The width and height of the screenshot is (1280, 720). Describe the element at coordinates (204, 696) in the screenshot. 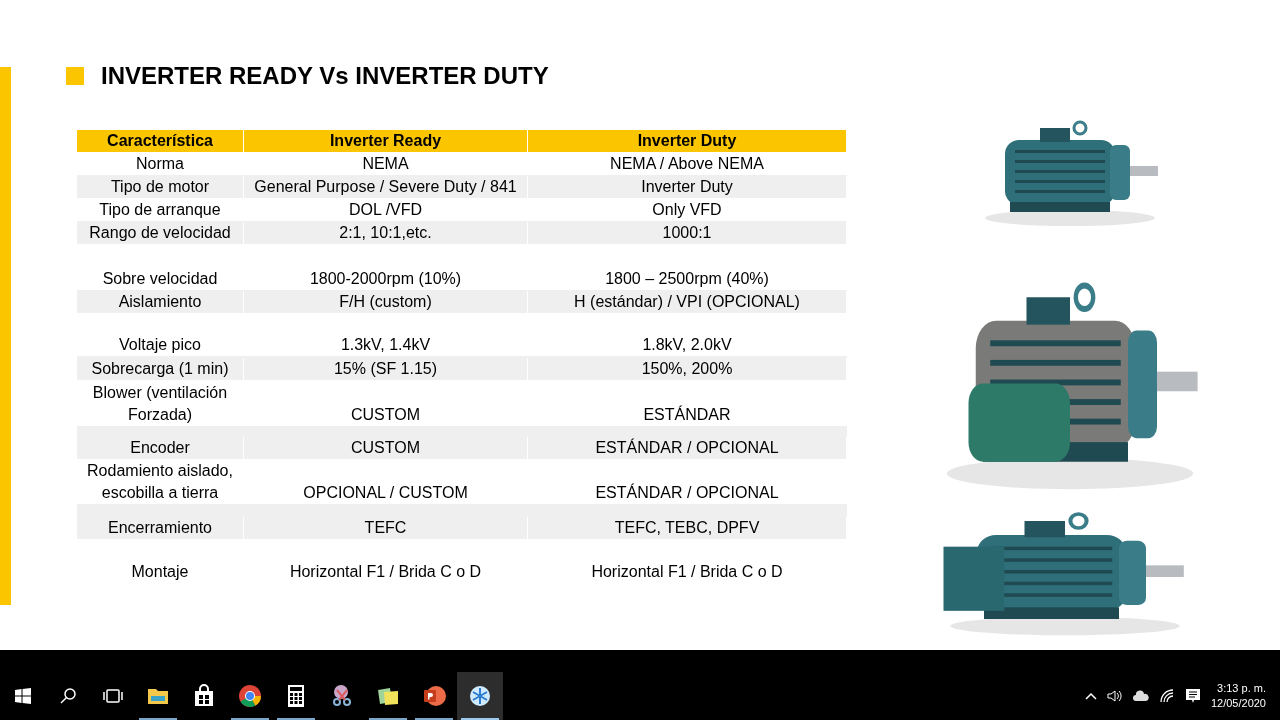

I see `shopping-bag-icon` at that location.